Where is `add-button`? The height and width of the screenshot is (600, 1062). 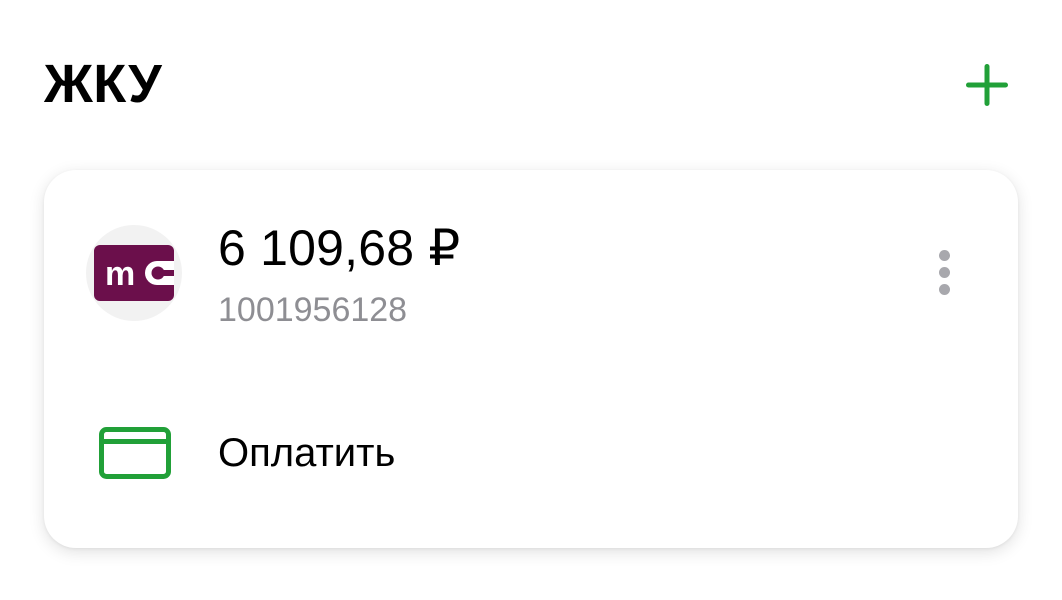 add-button is located at coordinates (987, 85).